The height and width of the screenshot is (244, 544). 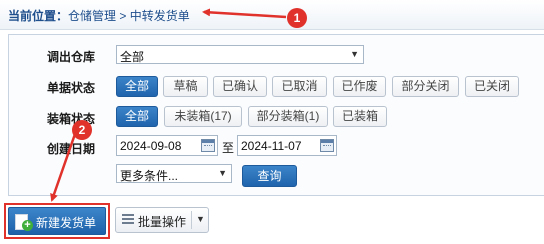 I want to click on new-button-highlight: + 新建发货单, so click(x=57, y=221).